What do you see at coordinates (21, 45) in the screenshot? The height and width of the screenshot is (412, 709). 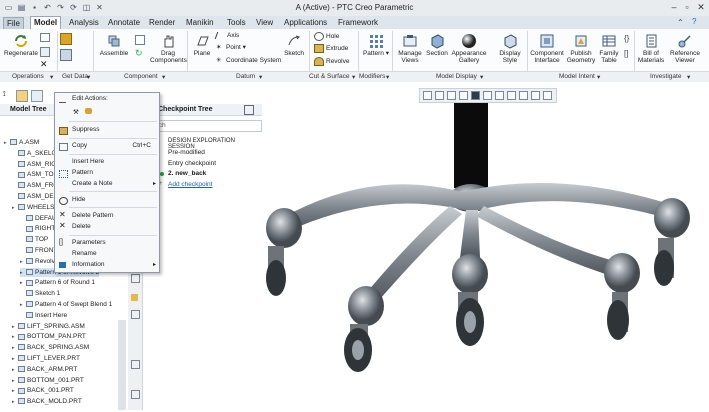 I see `regenerate-button: Regenerate` at bounding box center [21, 45].